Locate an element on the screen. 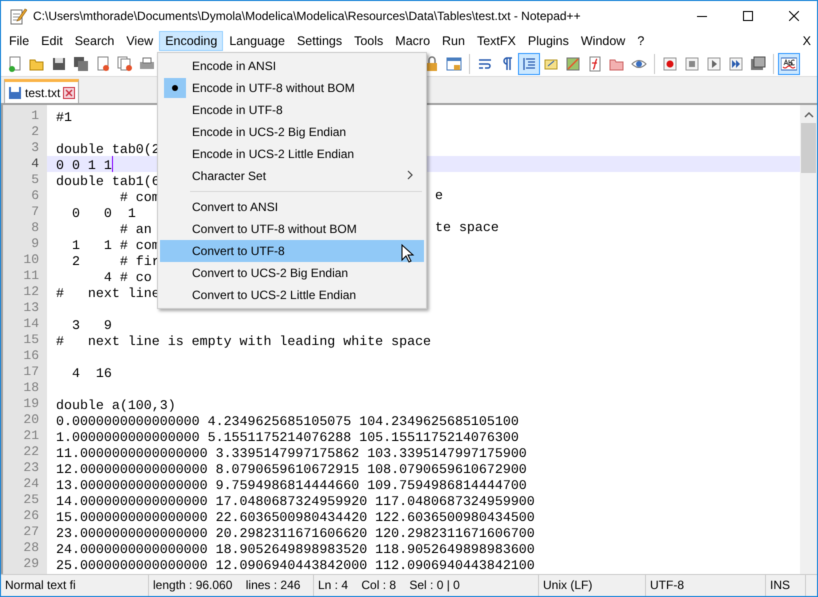 The width and height of the screenshot is (818, 597). code-line: 4 16 is located at coordinates (91, 374).